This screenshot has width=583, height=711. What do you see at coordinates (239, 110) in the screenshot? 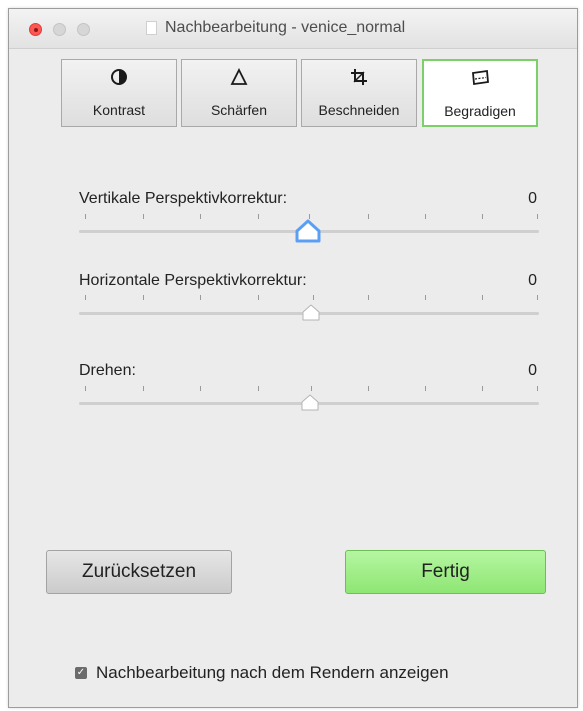
I see `tab-label: Schärfen` at bounding box center [239, 110].